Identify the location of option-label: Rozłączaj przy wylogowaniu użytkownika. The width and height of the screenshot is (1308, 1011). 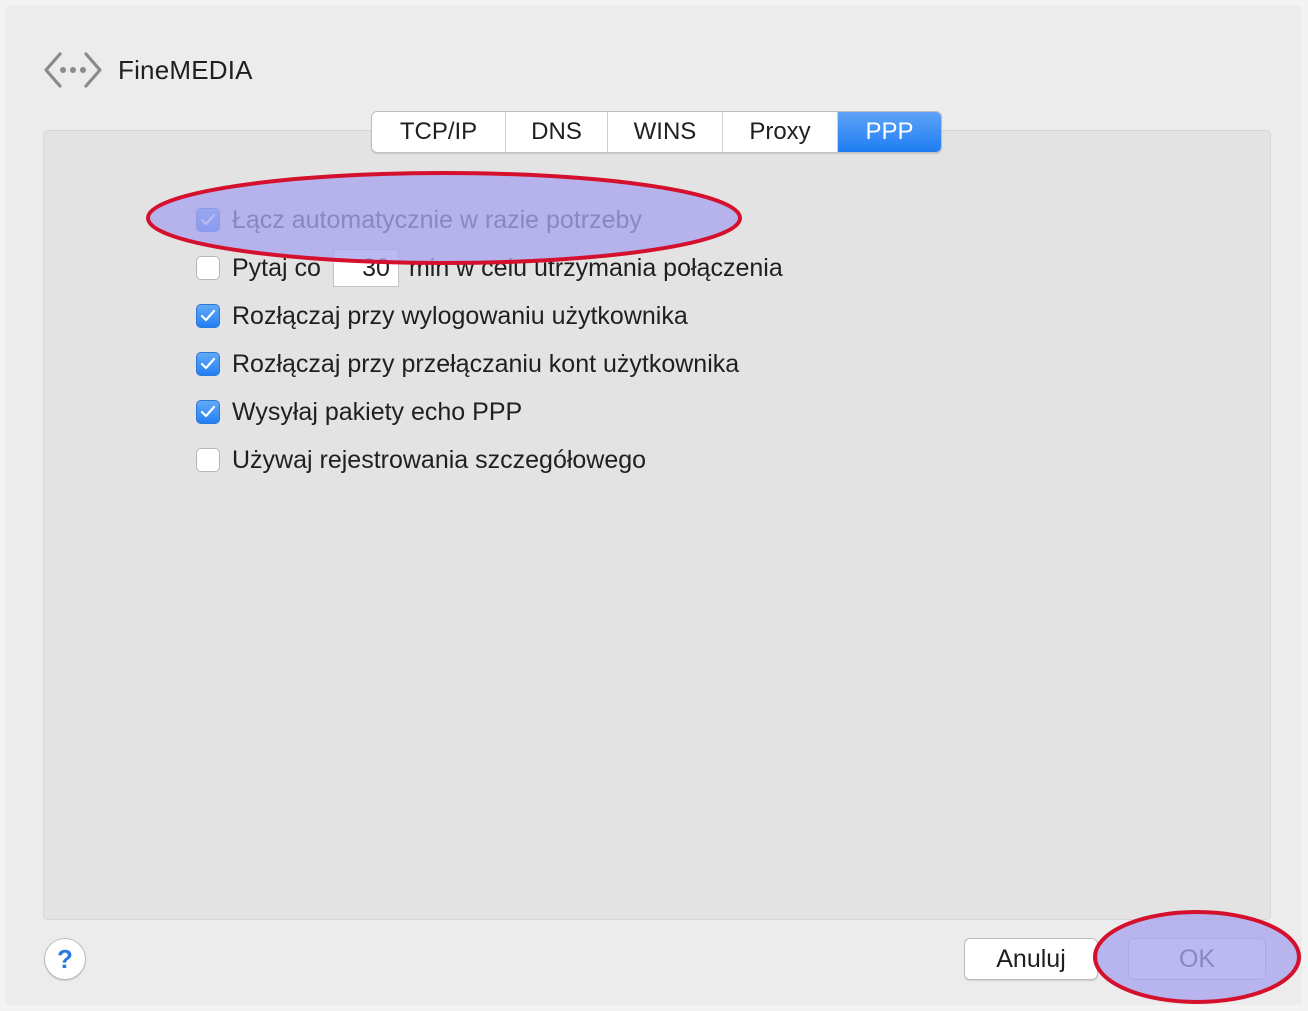
(460, 315).